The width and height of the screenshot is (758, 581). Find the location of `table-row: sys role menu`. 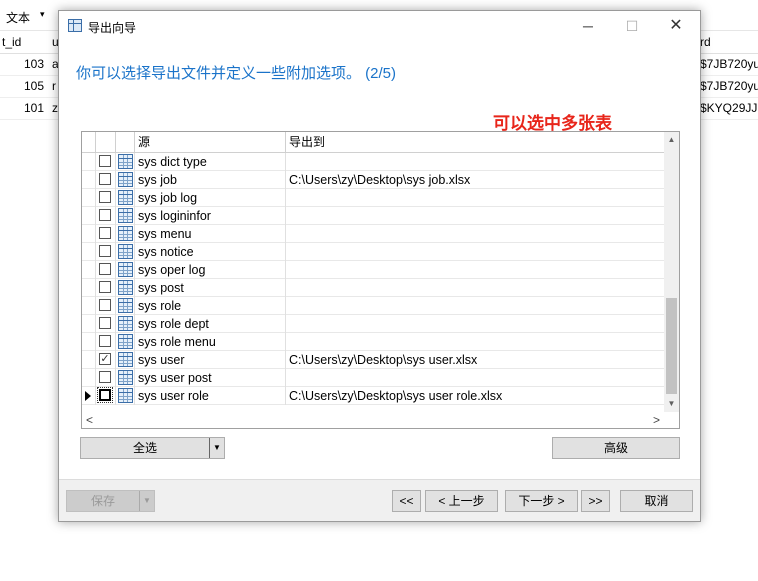

table-row: sys role menu is located at coordinates (373, 342).